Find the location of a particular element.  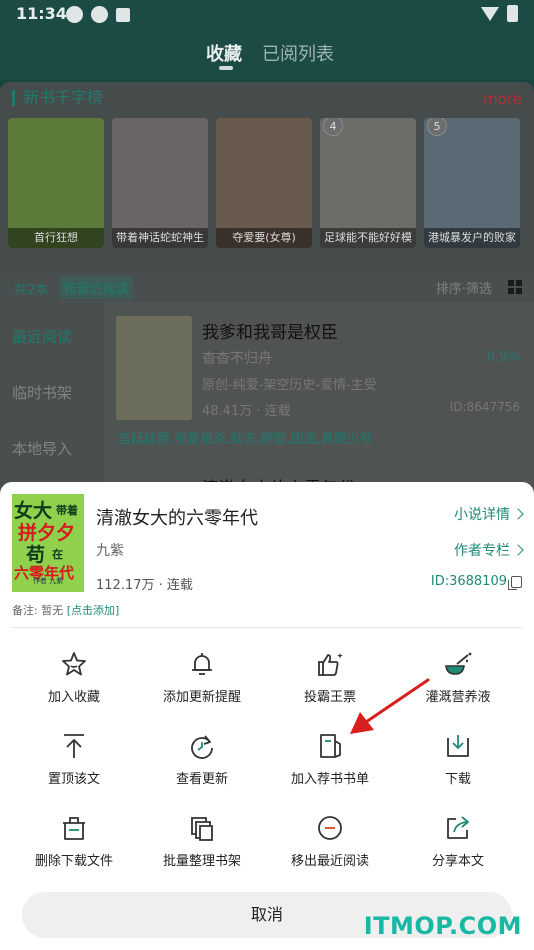

nutrient-watering-button: 灌溉营养液 is located at coordinates (458, 672).